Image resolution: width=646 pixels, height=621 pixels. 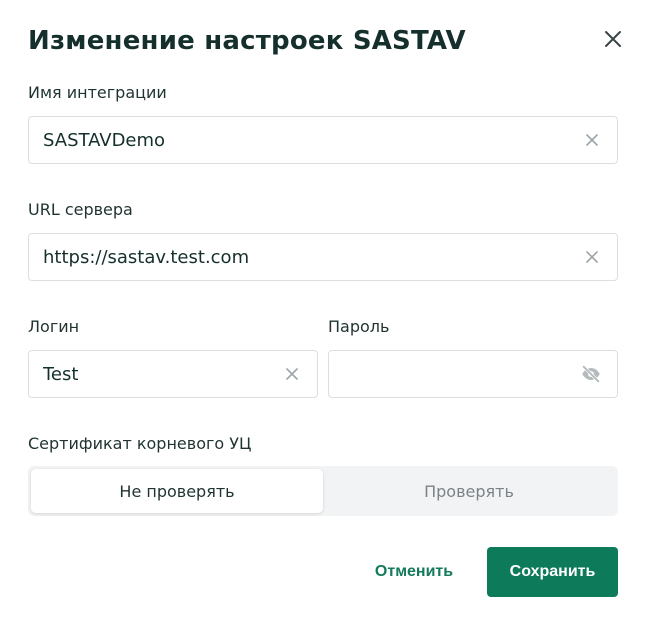 I want to click on server-url-field, so click(x=323, y=257).